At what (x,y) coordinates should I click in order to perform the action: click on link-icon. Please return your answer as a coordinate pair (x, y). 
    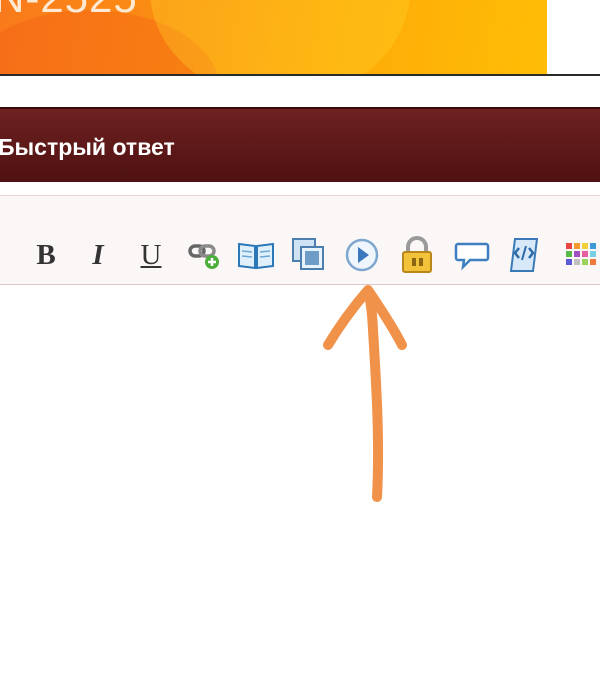
    Looking at the image, I should click on (203, 256).